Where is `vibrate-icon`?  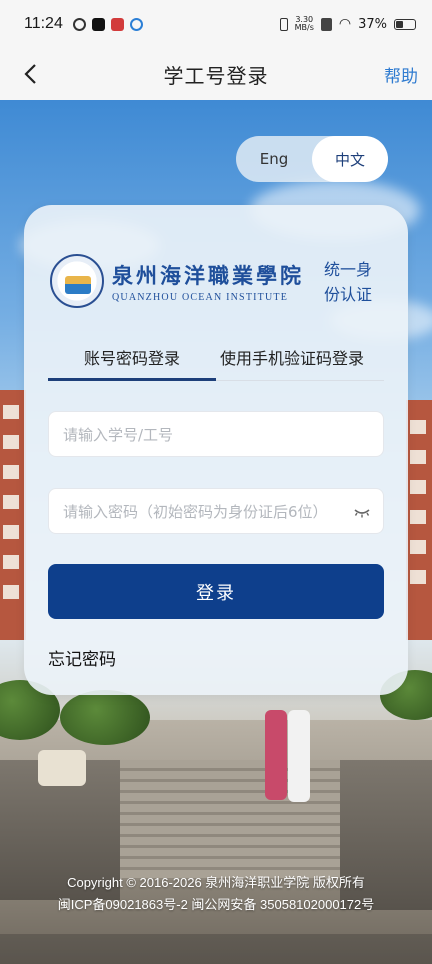
vibrate-icon is located at coordinates (283, 24).